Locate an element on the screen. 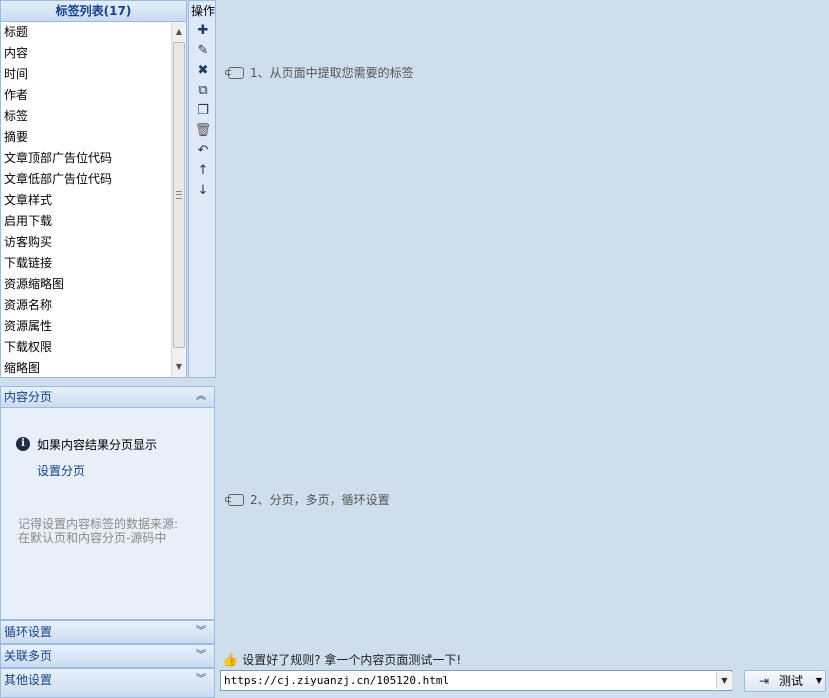  pagination-info-text: 如果内容结果分页显示 is located at coordinates (97, 445).